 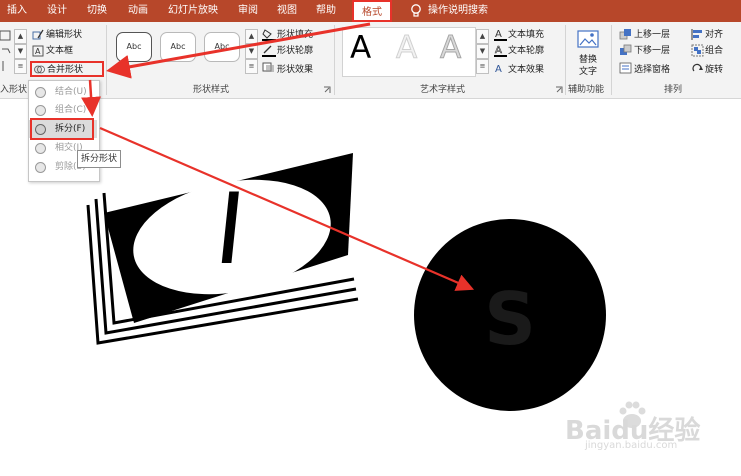 What do you see at coordinates (588, 72) in the screenshot?
I see `alt-text-label-2: 文字` at bounding box center [588, 72].